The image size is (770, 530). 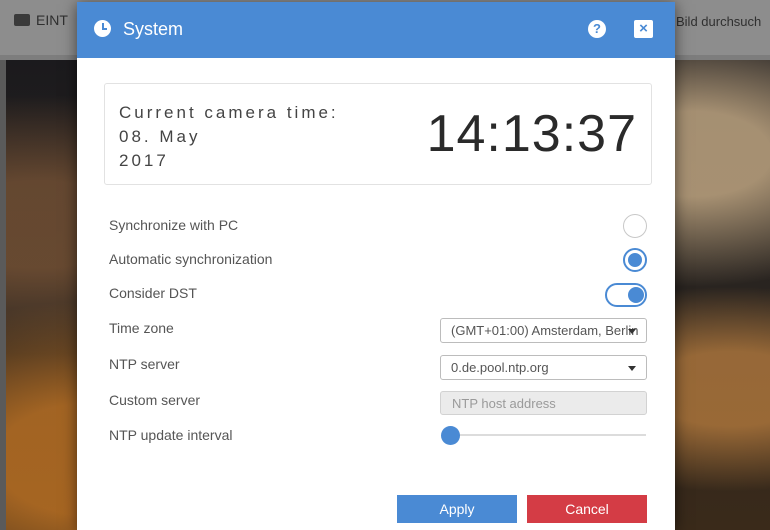 I want to click on ntp-interval-slider-track, so click(x=546, y=435).